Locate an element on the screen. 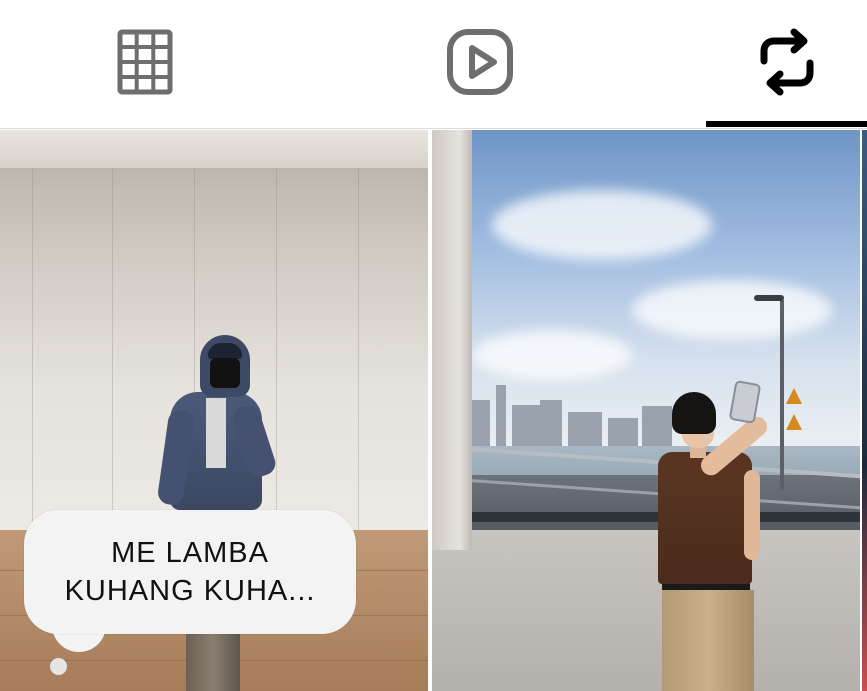 The height and width of the screenshot is (691, 867). tab-reels is located at coordinates (480, 64).